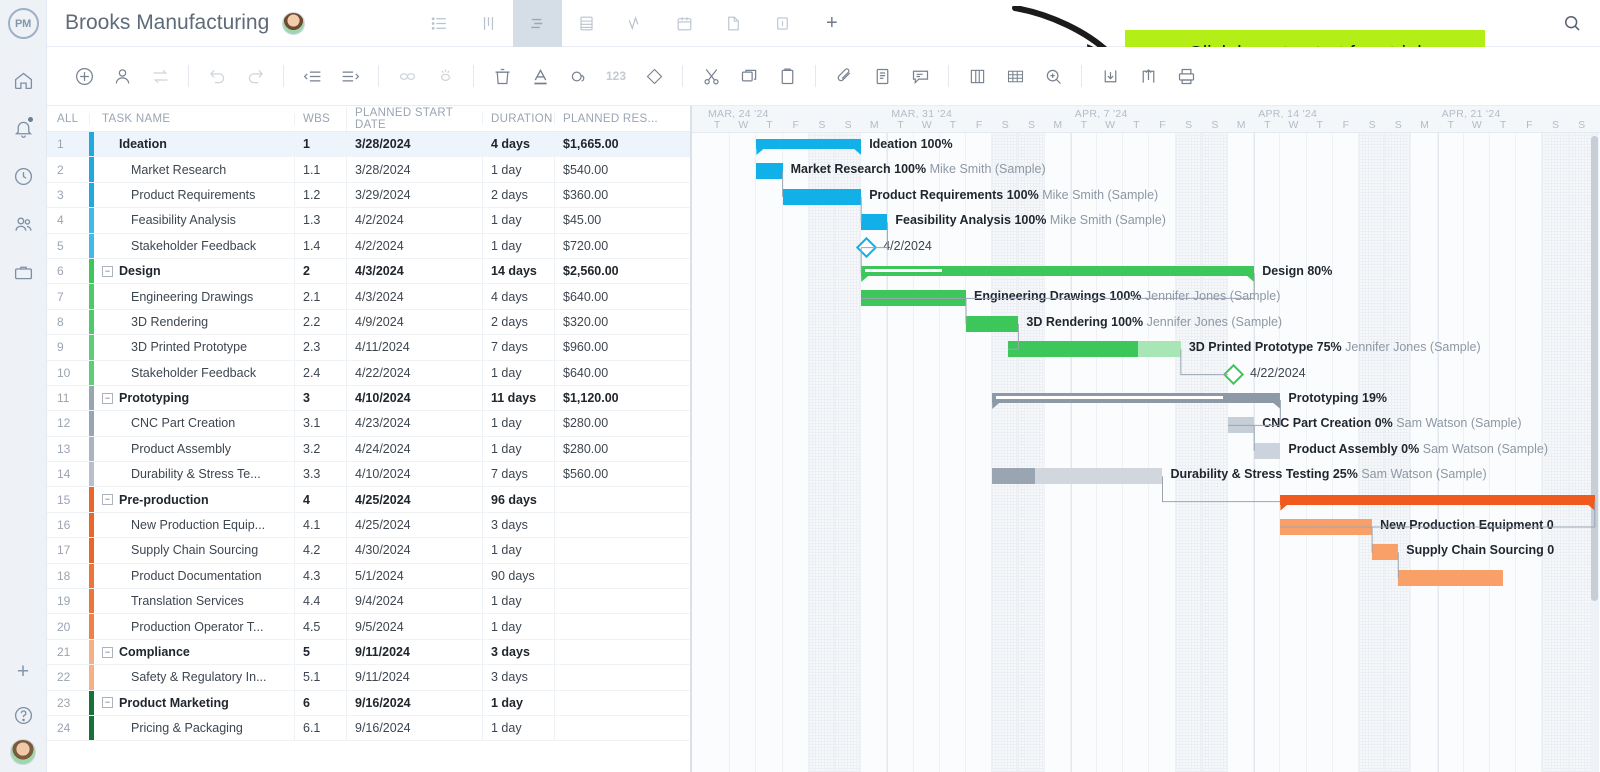 The width and height of the screenshot is (1600, 772). Describe the element at coordinates (609, 245) in the screenshot. I see `resource-cell: $720.00` at that location.